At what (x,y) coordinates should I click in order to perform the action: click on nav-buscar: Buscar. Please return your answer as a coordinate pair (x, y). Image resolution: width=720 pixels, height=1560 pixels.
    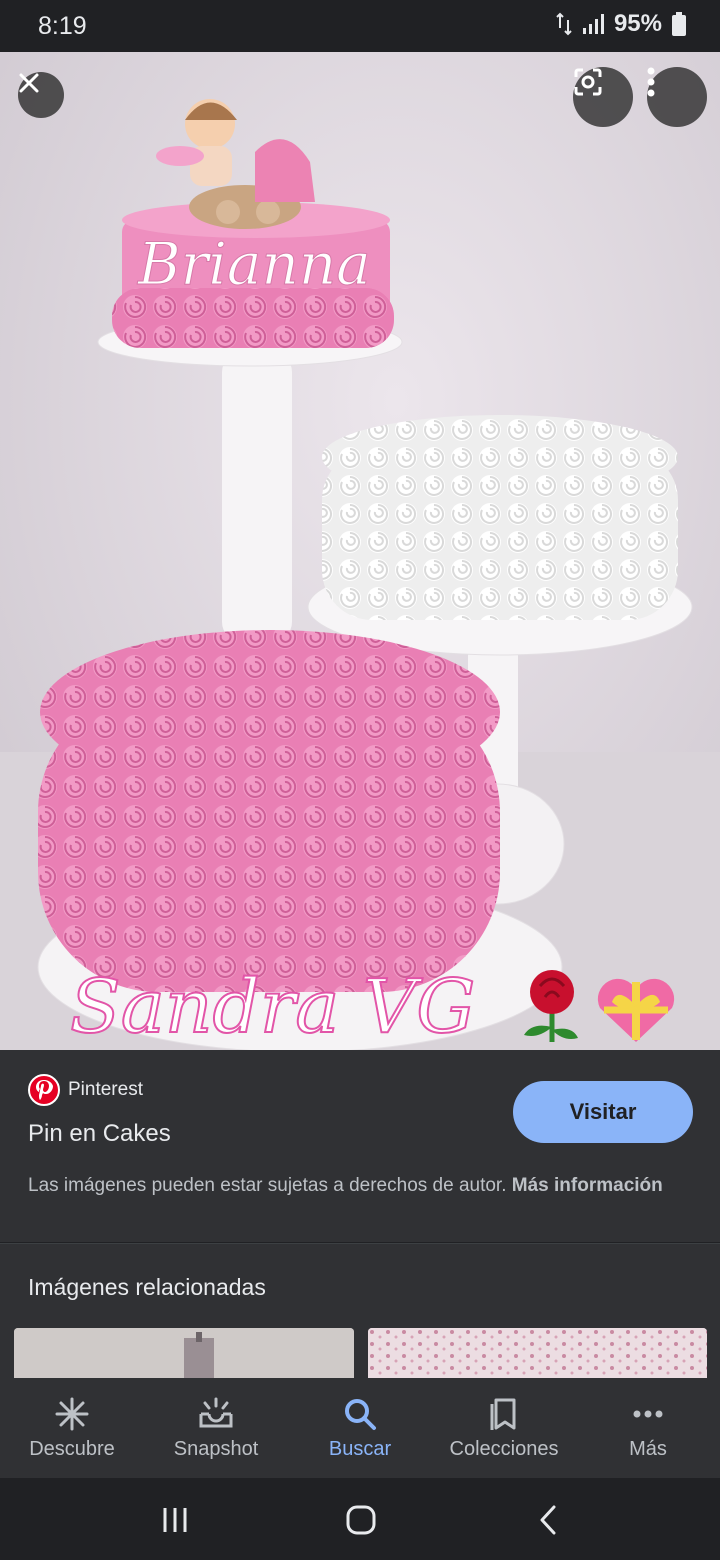
    Looking at the image, I should click on (360, 1428).